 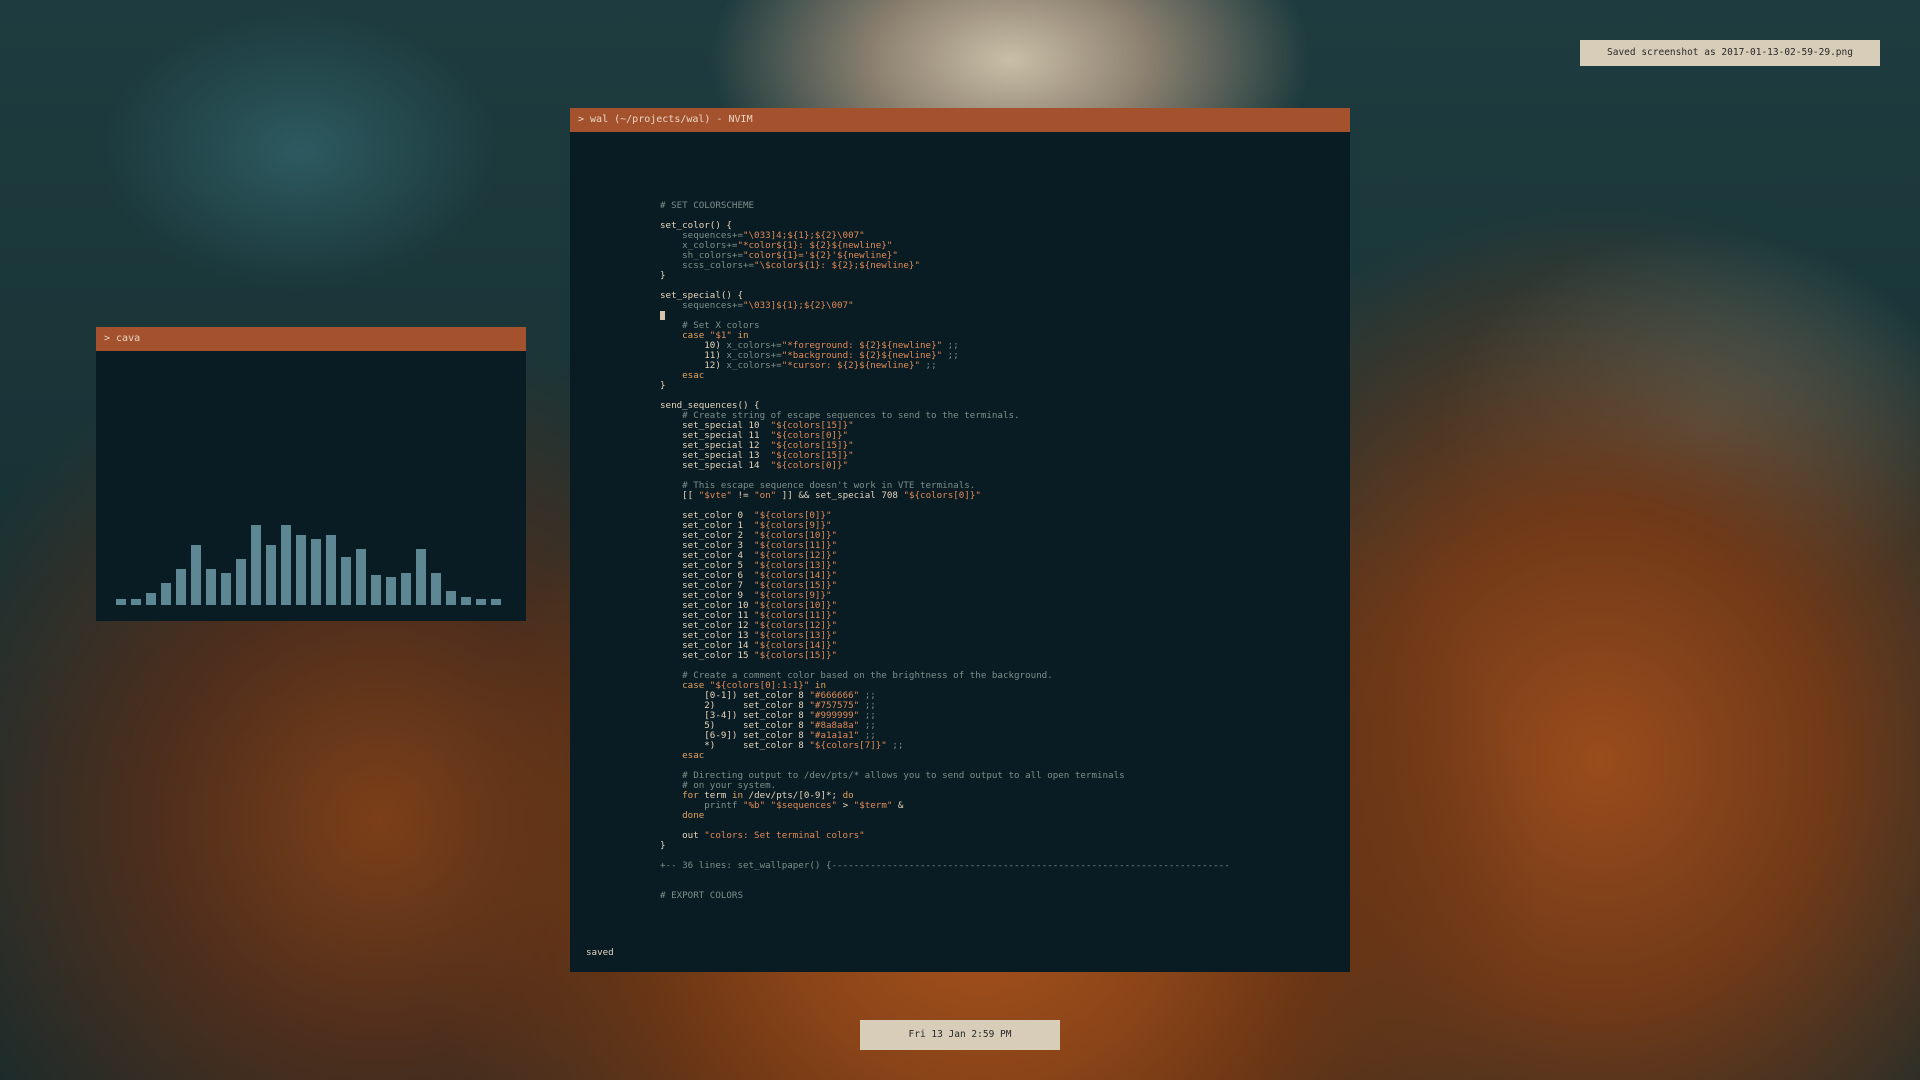 What do you see at coordinates (308, 545) in the screenshot?
I see `cava-visualizer` at bounding box center [308, 545].